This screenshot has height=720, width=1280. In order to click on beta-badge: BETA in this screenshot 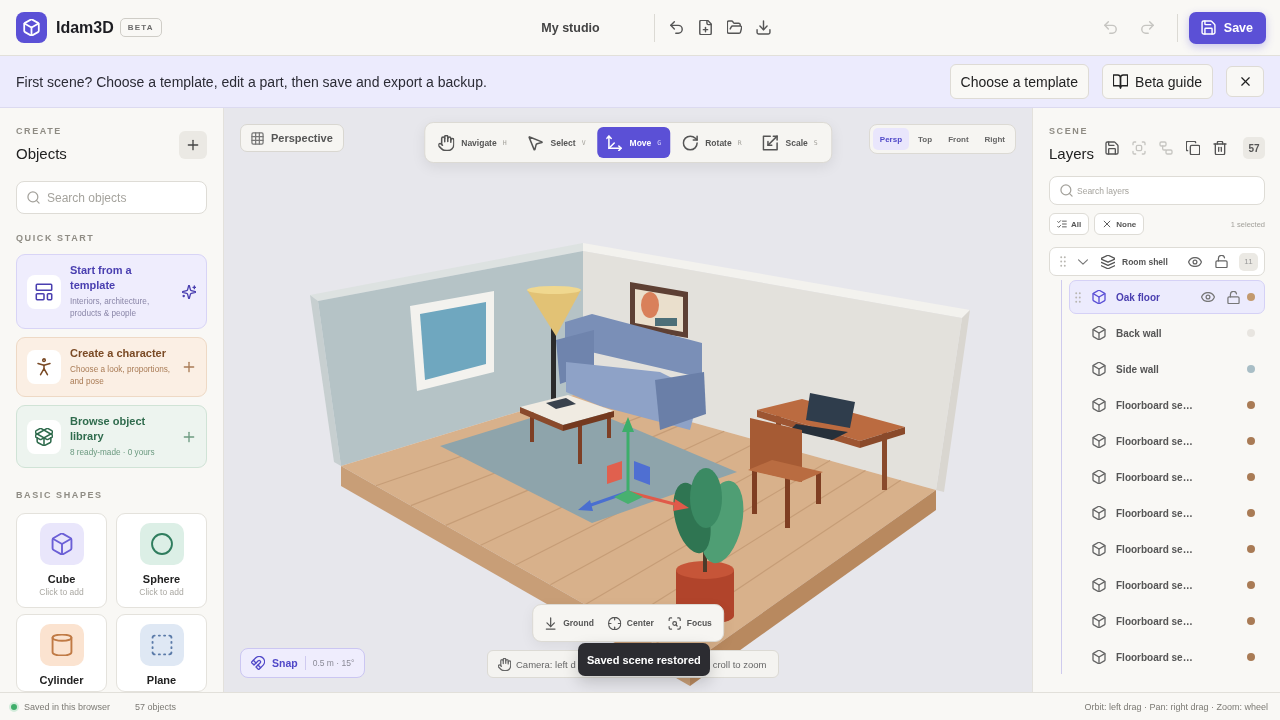, I will do `click(140, 27)`.